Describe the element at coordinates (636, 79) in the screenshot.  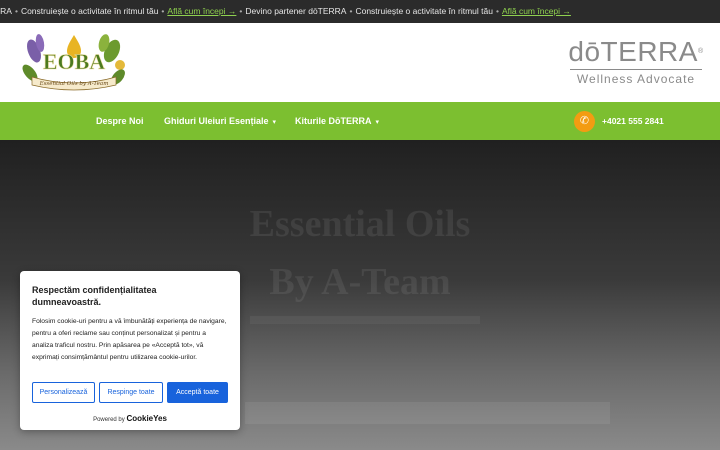
I see `doterra-subtitle: Wellness Advocate` at that location.